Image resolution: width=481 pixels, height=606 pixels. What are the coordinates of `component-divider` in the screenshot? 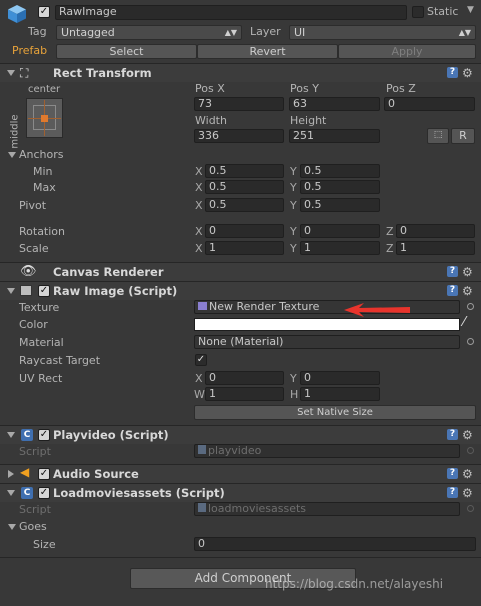 It's located at (240, 557).